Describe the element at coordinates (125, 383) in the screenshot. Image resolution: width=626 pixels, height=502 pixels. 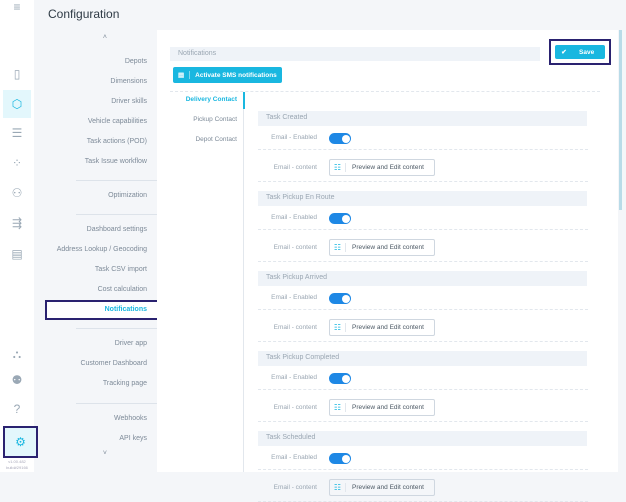
I see `nav-tracking-page: Tracking page` at that location.